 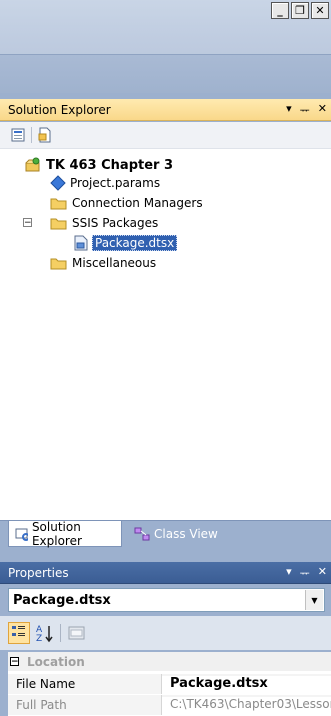 I want to click on properties-icon, so click(x=18, y=135).